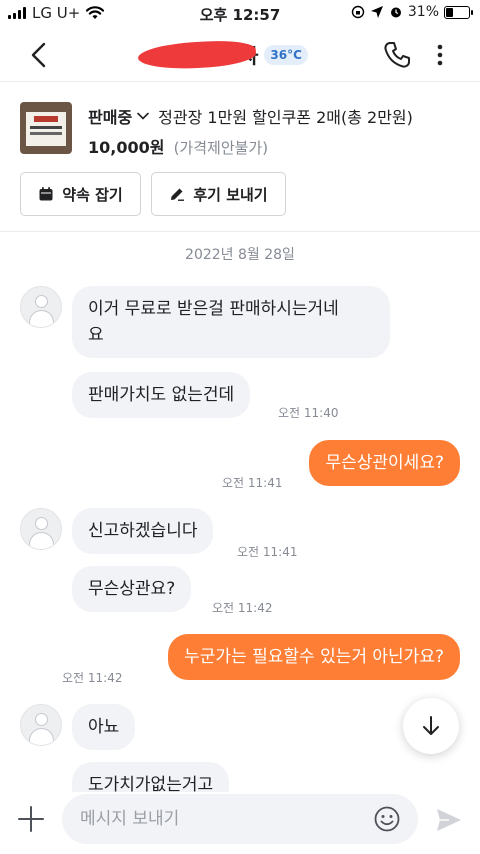 This screenshot has width=480, height=854. I want to click on chat-header: 사 36°C, so click(240, 55).